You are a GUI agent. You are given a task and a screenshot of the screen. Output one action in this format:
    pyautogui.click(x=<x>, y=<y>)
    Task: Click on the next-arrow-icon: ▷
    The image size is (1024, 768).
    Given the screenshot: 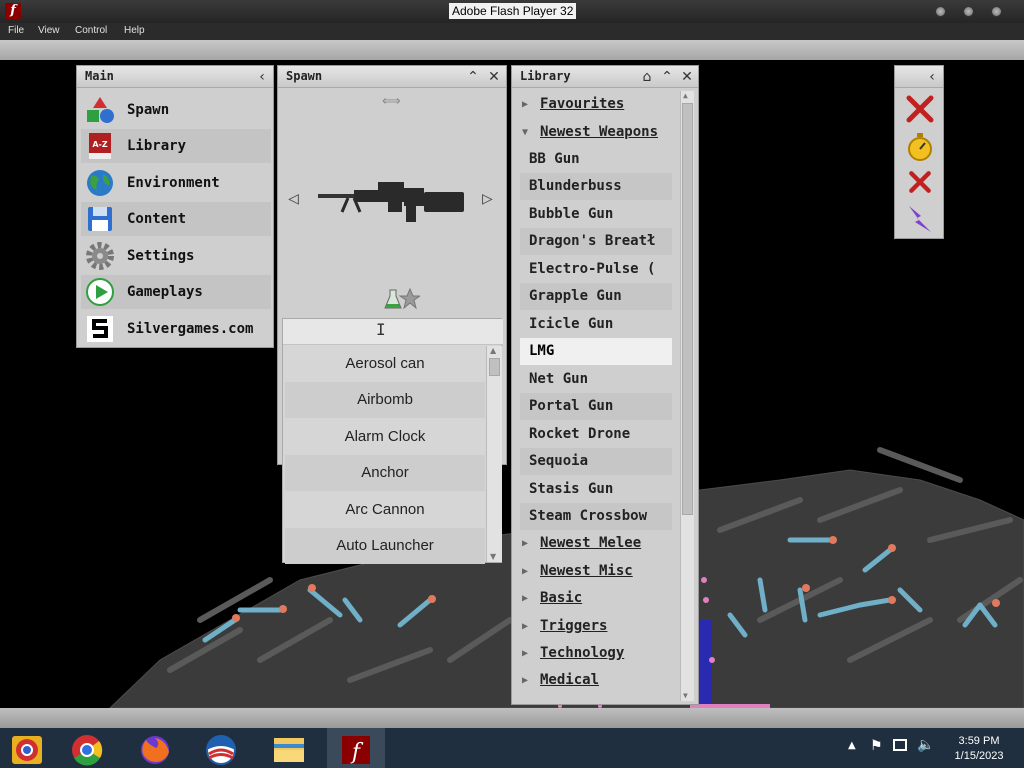 What is the action you would take?
    pyautogui.click(x=487, y=198)
    